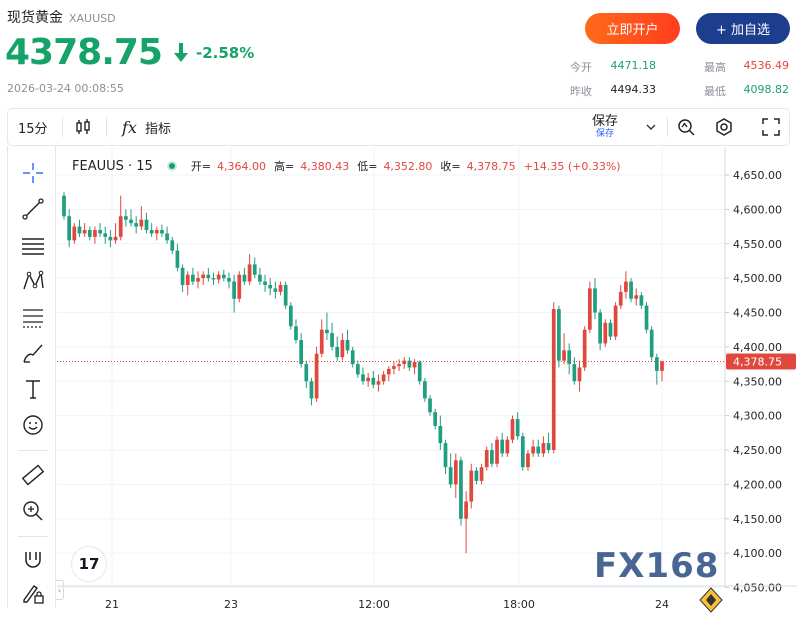  Describe the element at coordinates (757, 381) in the screenshot. I see `y-tick-label: 4,350.00` at that location.